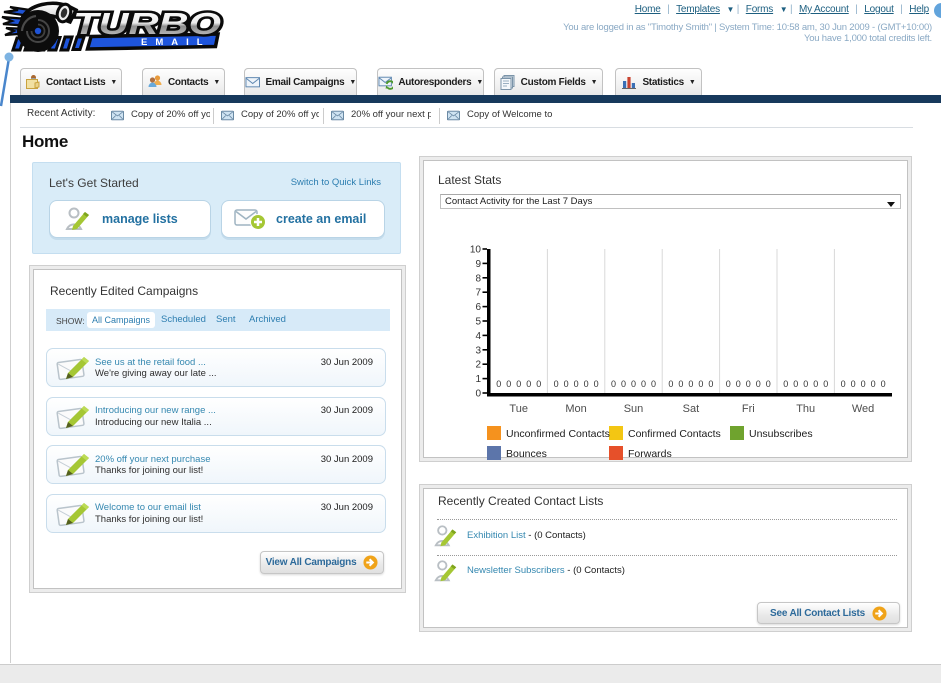  Describe the element at coordinates (575, 409) in the screenshot. I see `svg-text: Mon` at that location.